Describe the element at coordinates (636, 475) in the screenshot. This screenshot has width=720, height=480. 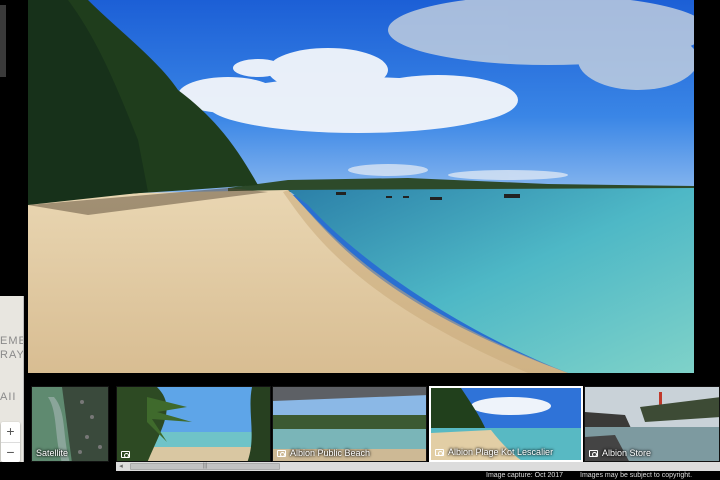
I see `copyright-notice: Images may be subject to copyright.` at that location.